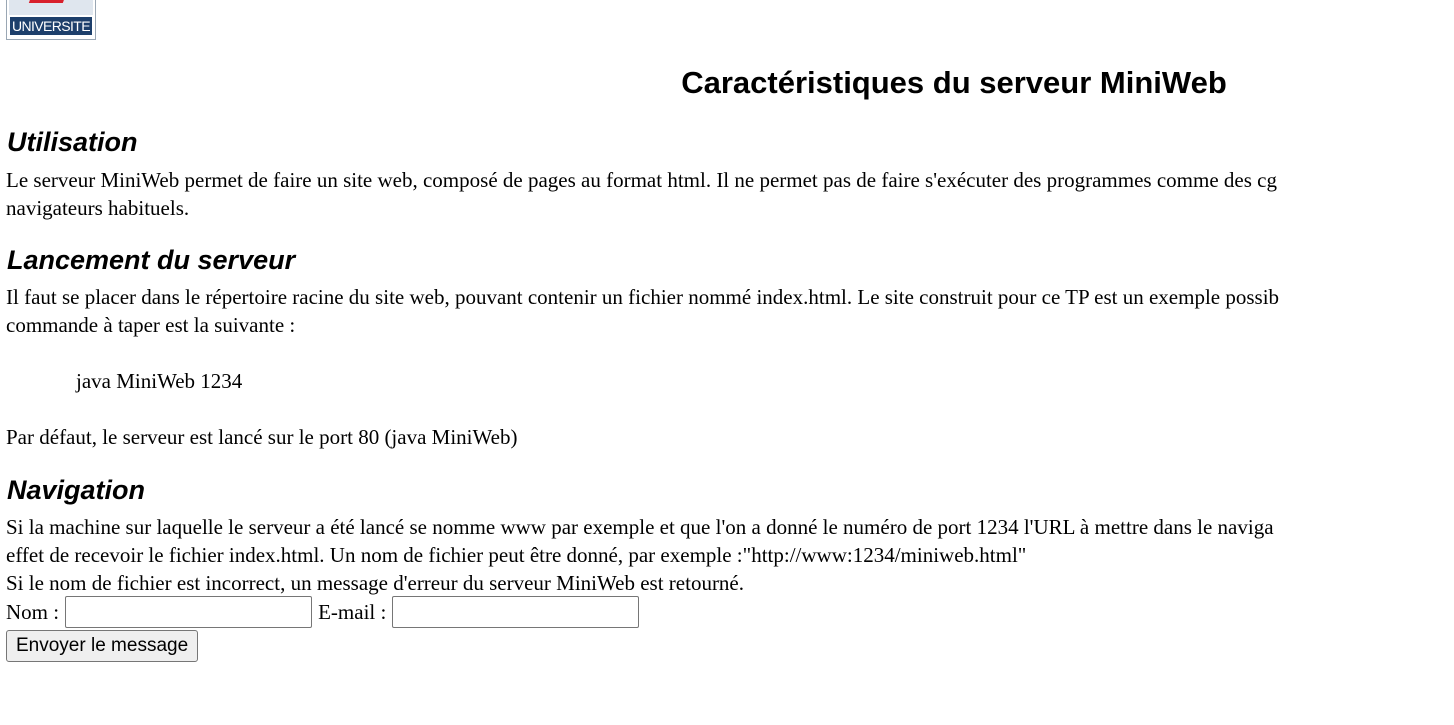  I want to click on logo-emblem, so click(51, 7).